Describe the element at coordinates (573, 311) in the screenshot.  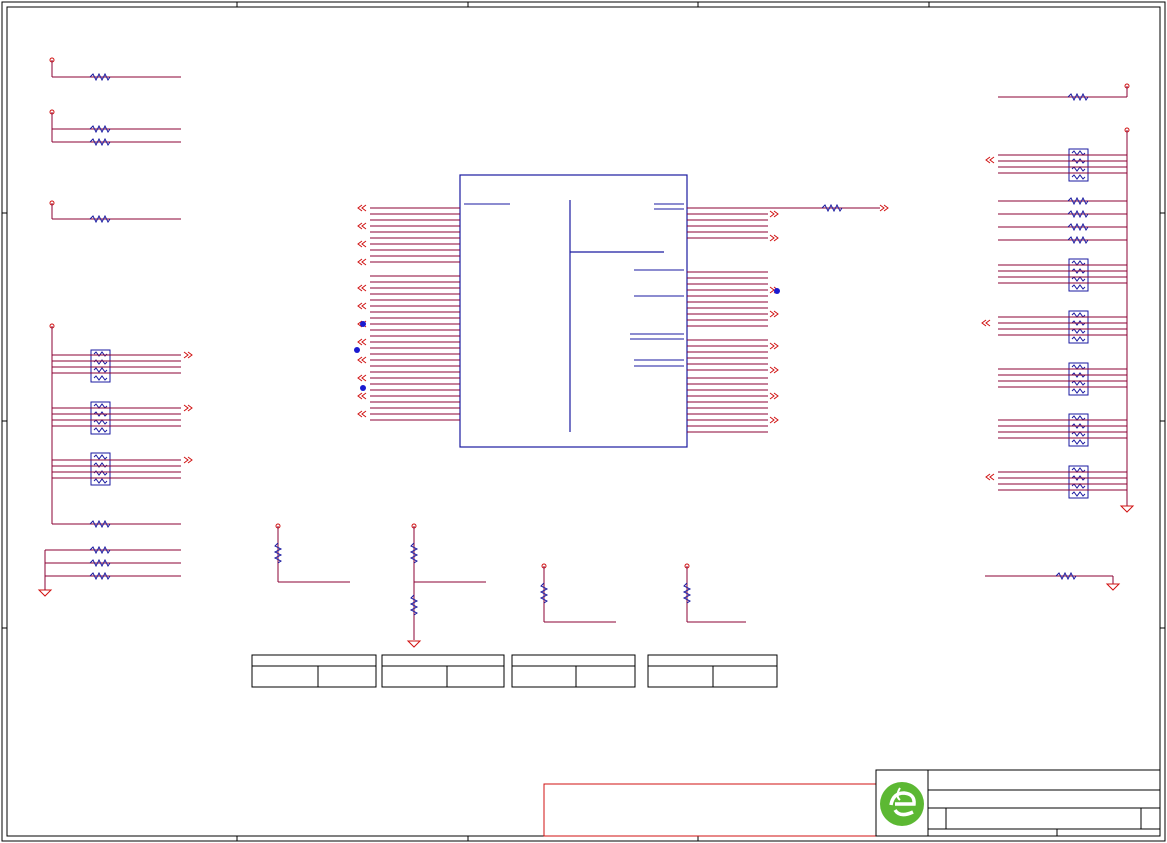
I see `main-ic` at that location.